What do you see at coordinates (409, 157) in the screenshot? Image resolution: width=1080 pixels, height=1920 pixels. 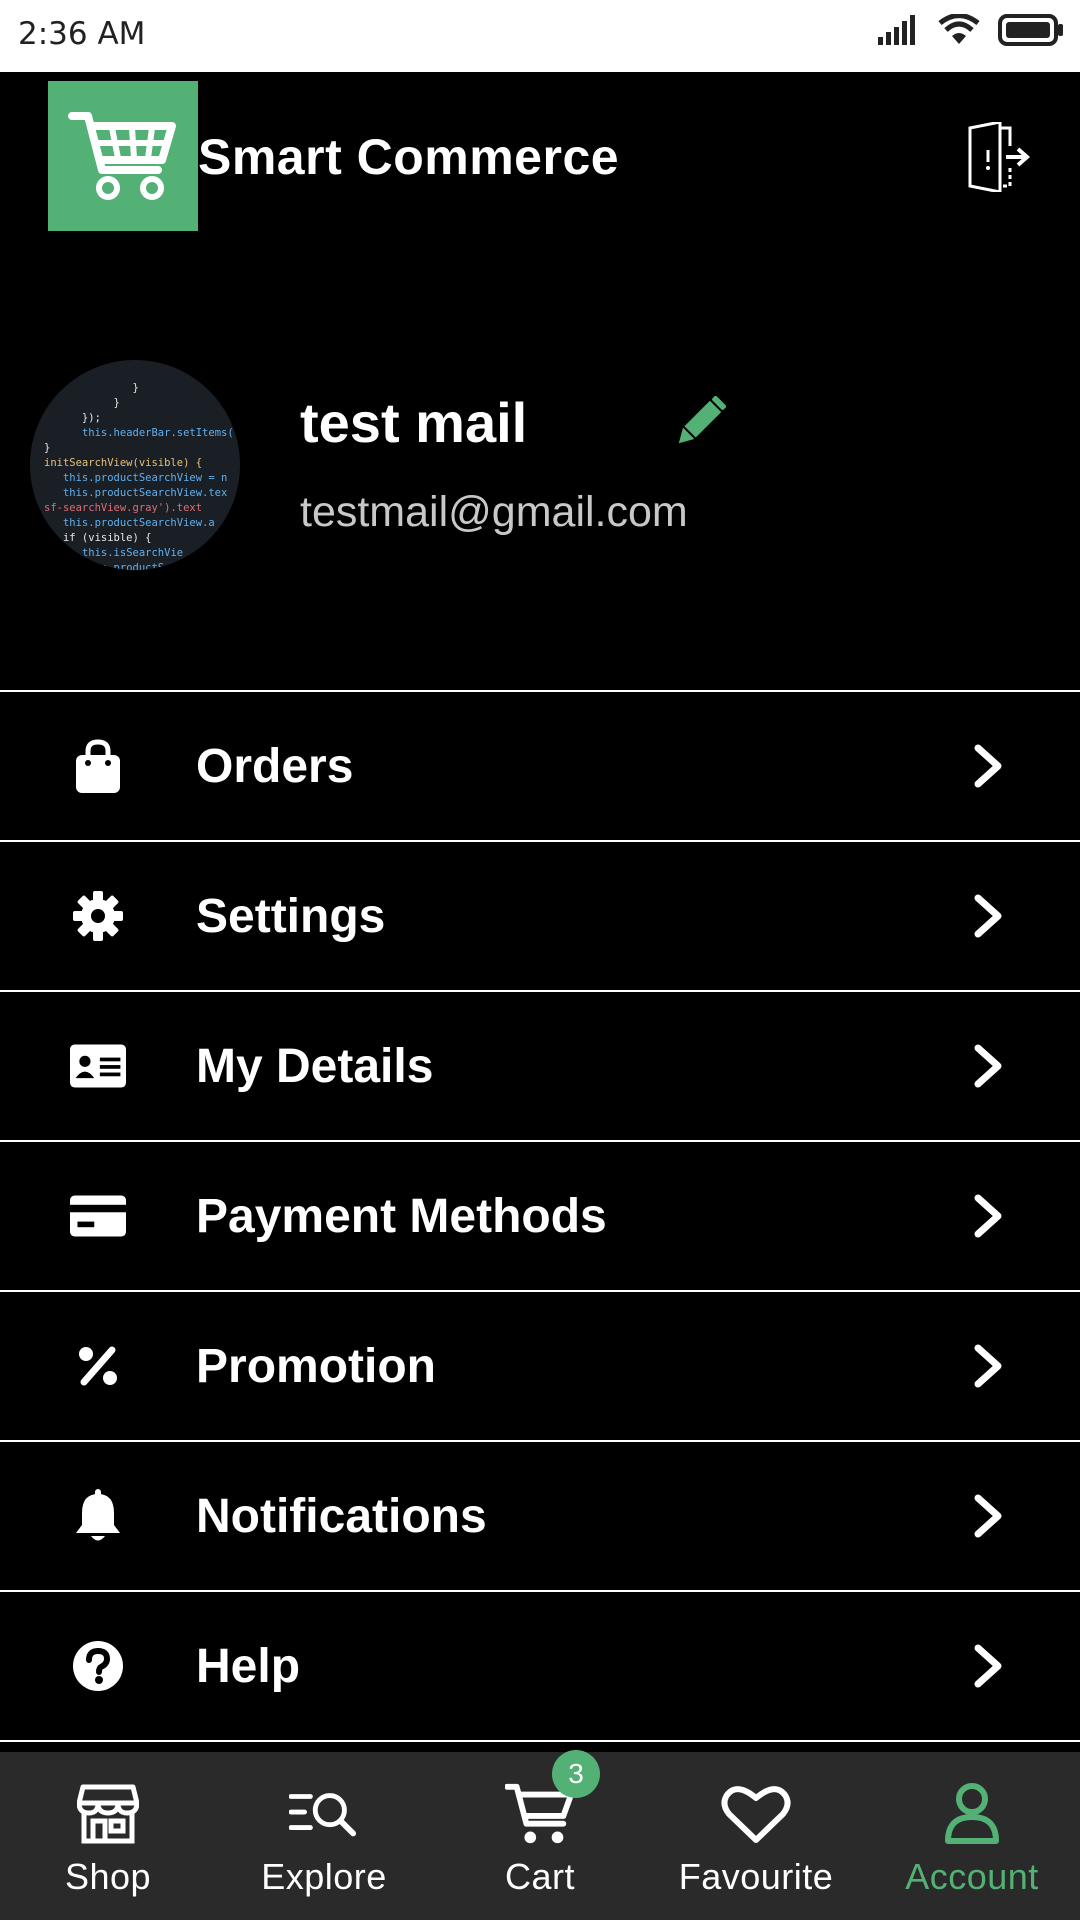 I see `app-title: Smart Commerce` at bounding box center [409, 157].